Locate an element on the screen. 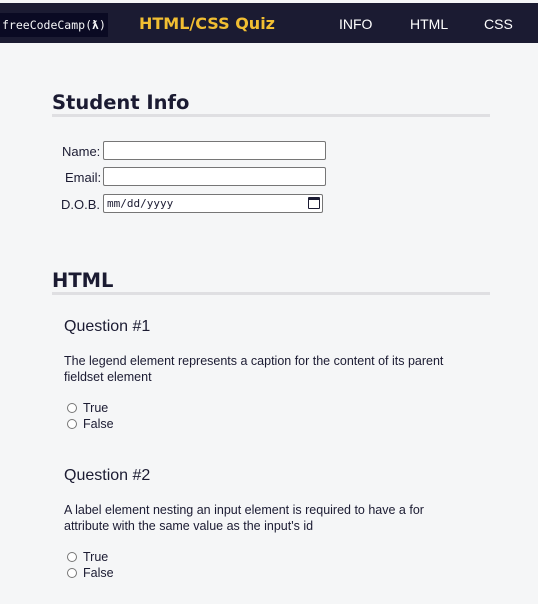 Image resolution: width=538 pixels, height=604 pixels. nav-link-css: CSS is located at coordinates (498, 24).